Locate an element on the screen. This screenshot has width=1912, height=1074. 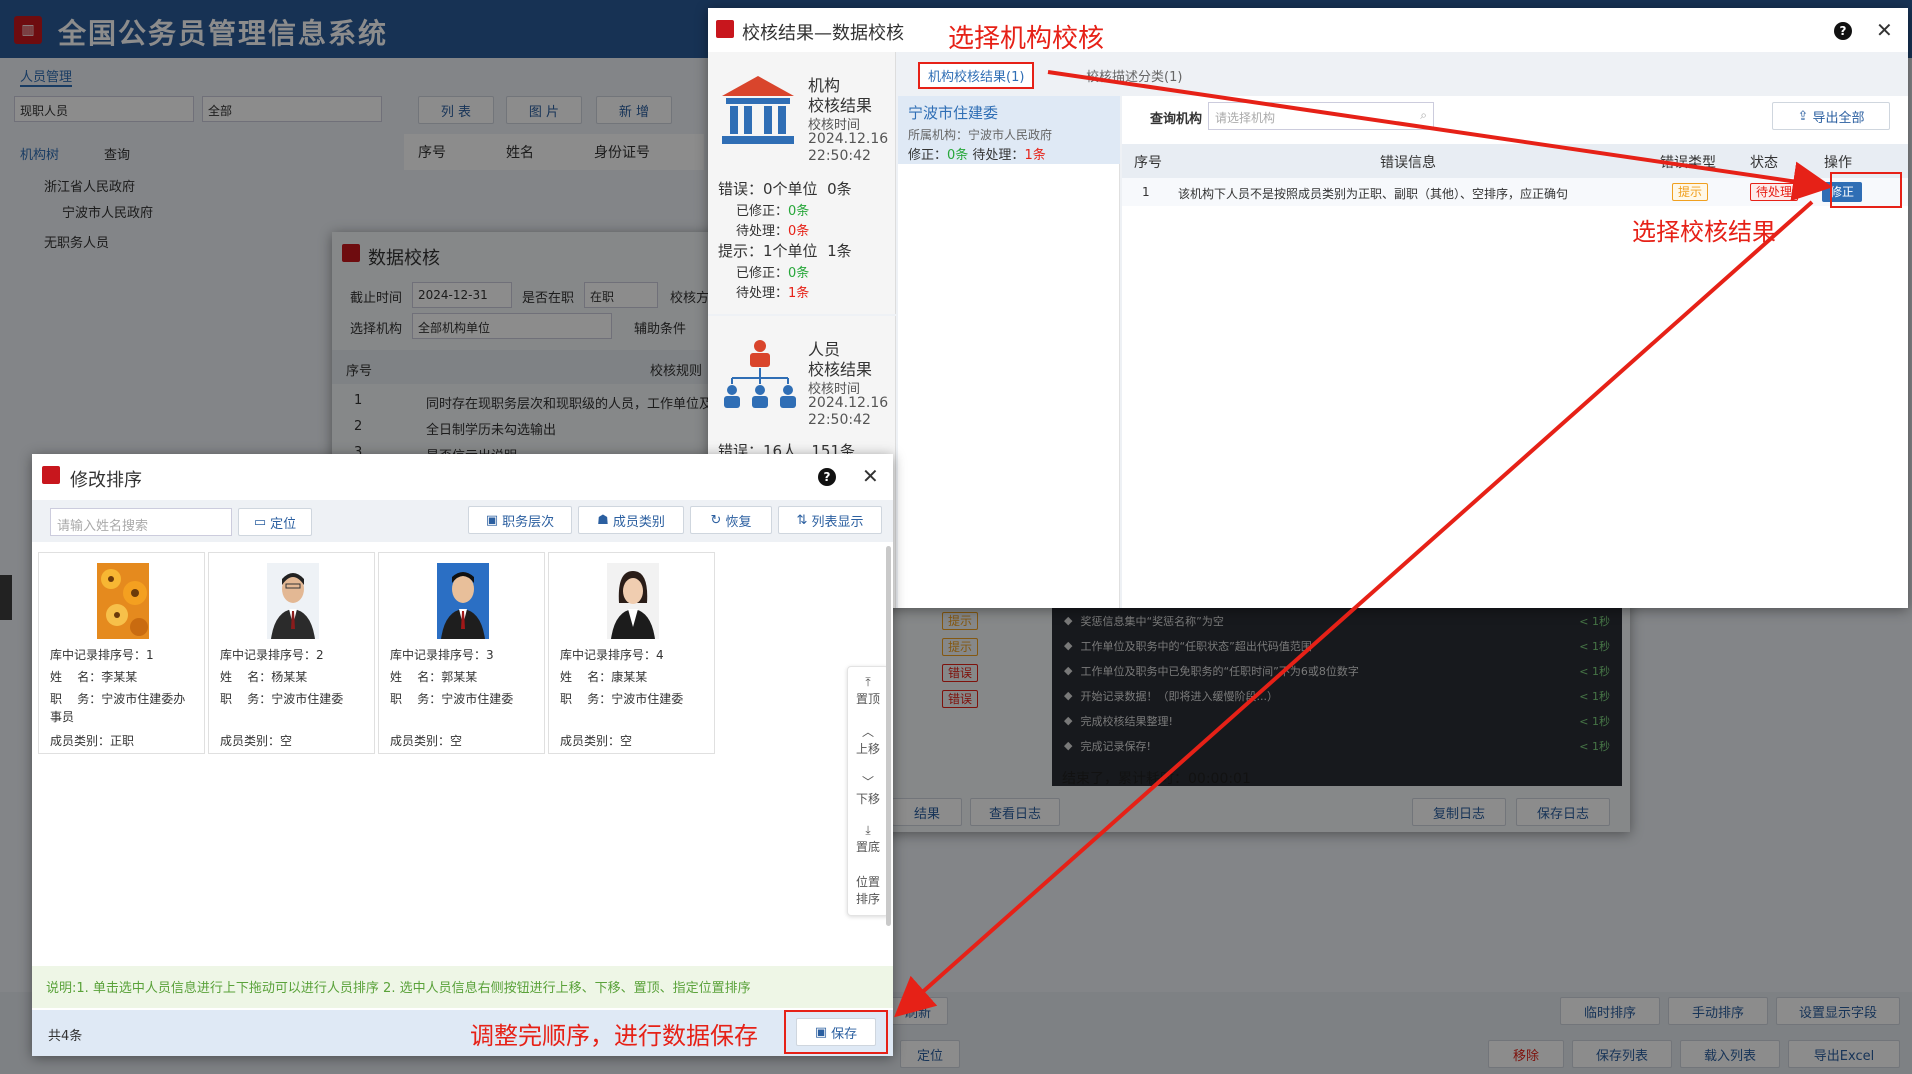
left-edge-handle is located at coordinates (6, 597).